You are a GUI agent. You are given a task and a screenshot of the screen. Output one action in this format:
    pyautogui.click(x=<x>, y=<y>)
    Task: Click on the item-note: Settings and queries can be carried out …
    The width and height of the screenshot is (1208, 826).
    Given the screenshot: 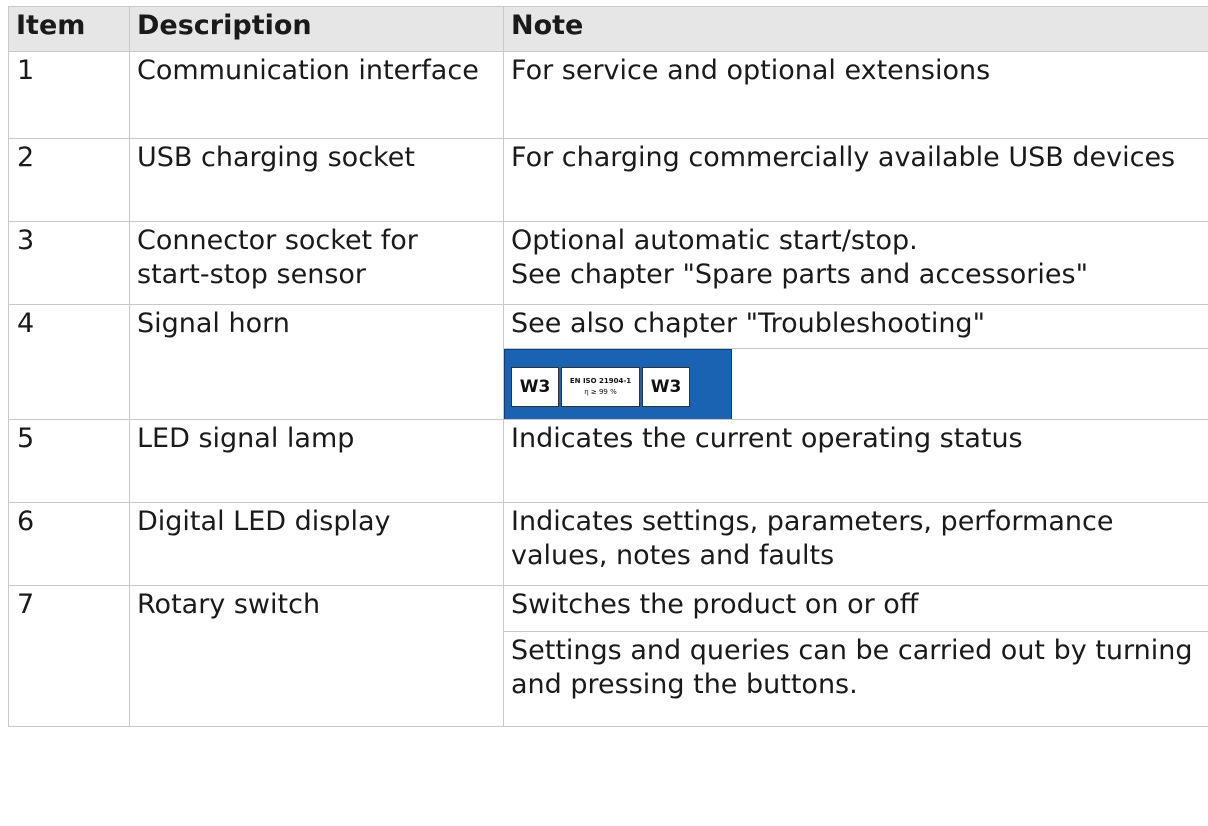 What is the action you would take?
    pyautogui.click(x=855, y=679)
    